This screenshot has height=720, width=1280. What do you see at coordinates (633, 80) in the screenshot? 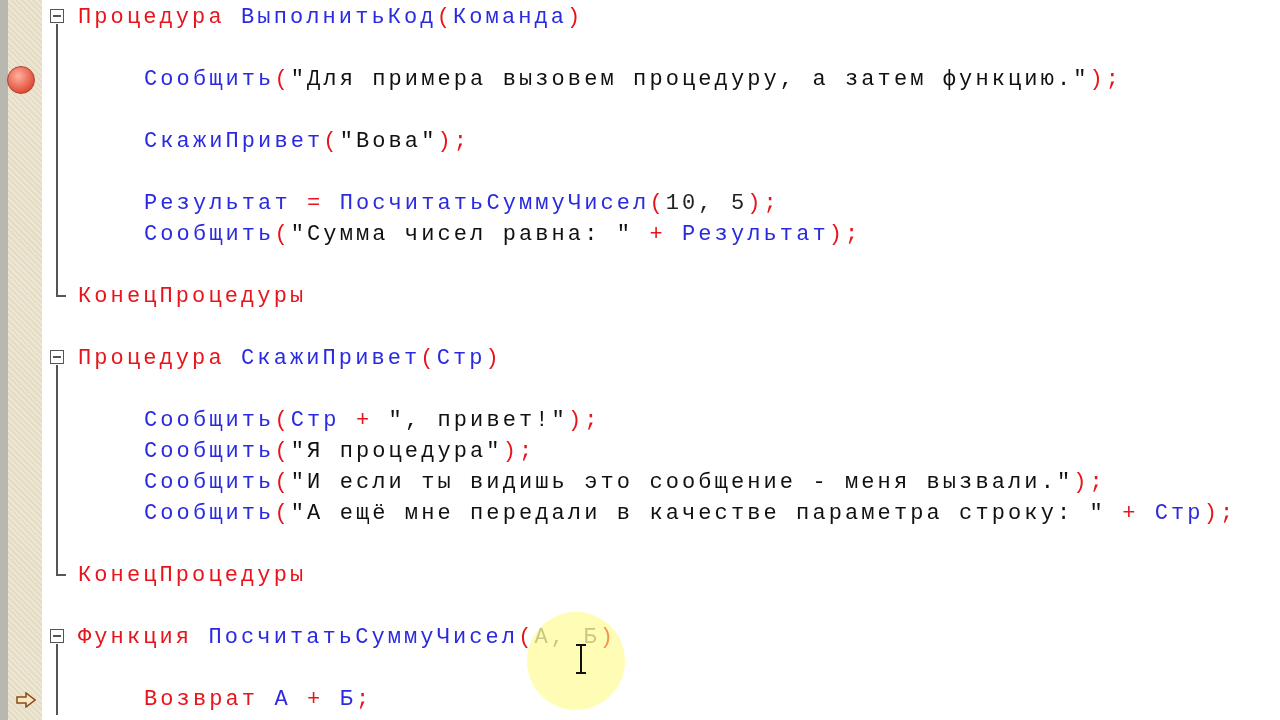
I see `code-line: Сообщить("Для примера вызовем процедуру, а затем функцию.");` at bounding box center [633, 80].